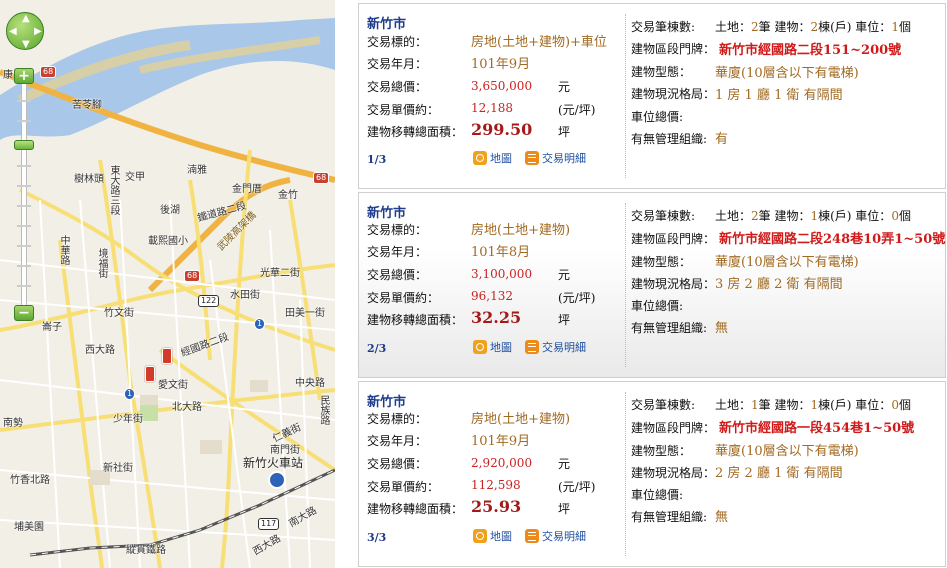 This screenshot has width=947, height=568. Describe the element at coordinates (89, 179) in the screenshot. I see `map-label: 樹林頭` at that location.